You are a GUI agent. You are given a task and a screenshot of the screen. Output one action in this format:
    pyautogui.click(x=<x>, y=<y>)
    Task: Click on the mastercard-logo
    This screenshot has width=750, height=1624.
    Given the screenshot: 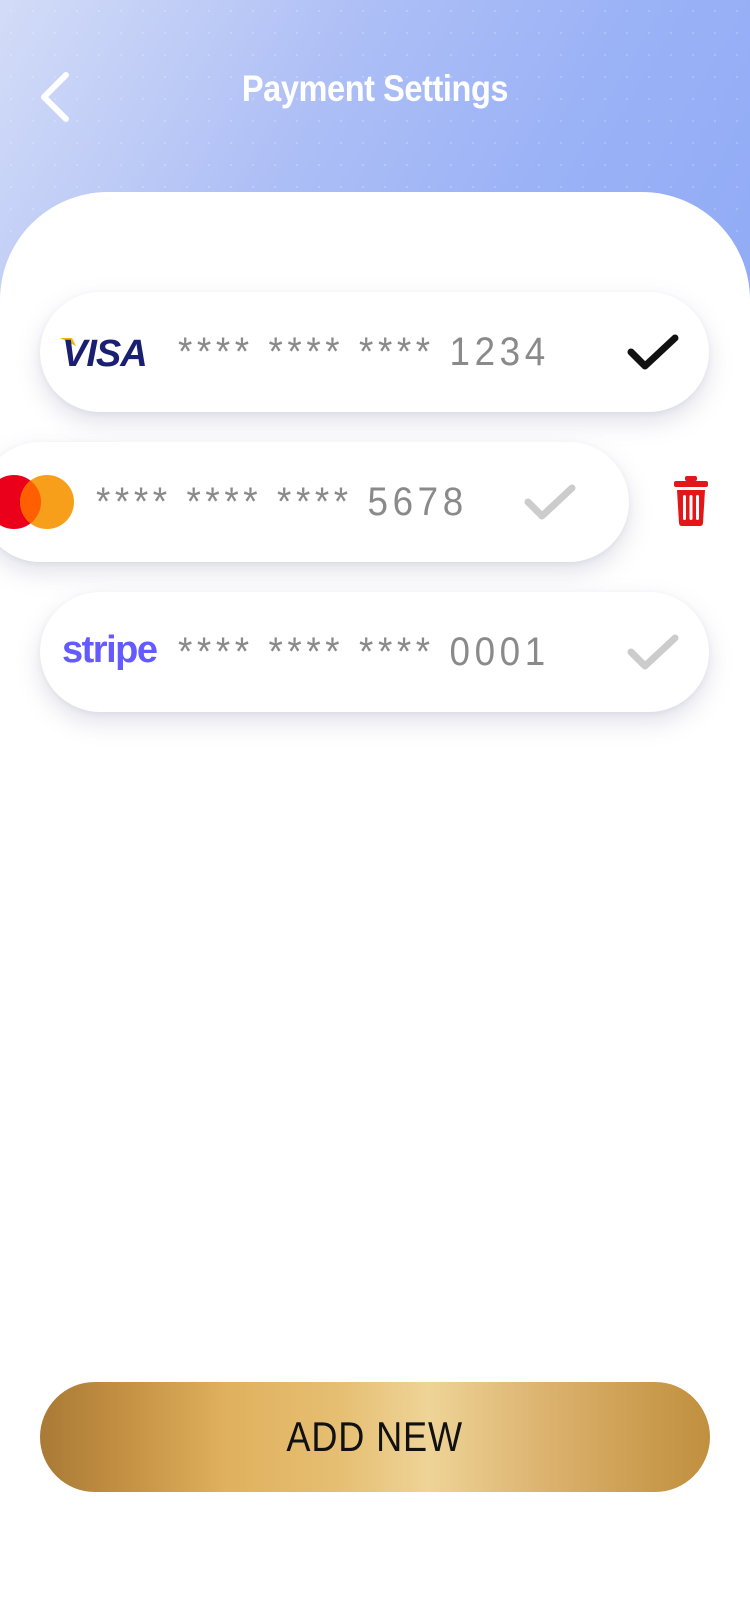 What is the action you would take?
    pyautogui.click(x=40, y=502)
    